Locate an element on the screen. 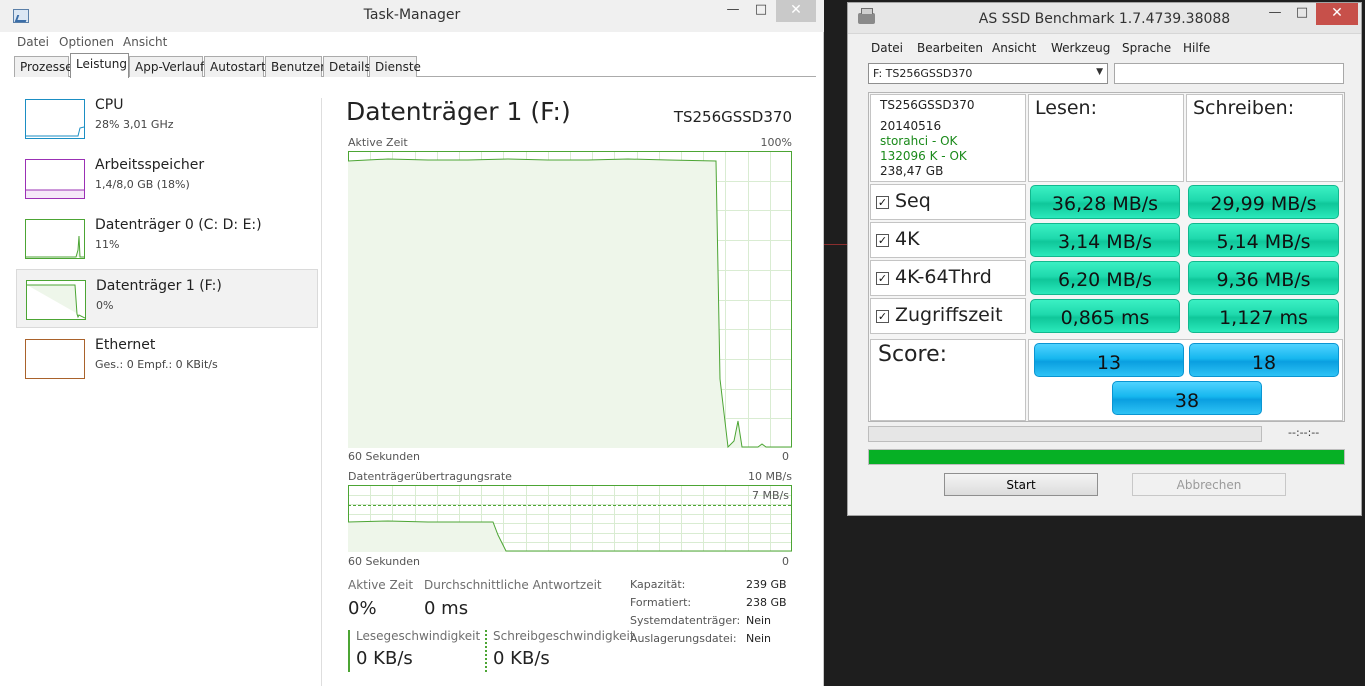  active-time-value: 0% is located at coordinates (362, 608).